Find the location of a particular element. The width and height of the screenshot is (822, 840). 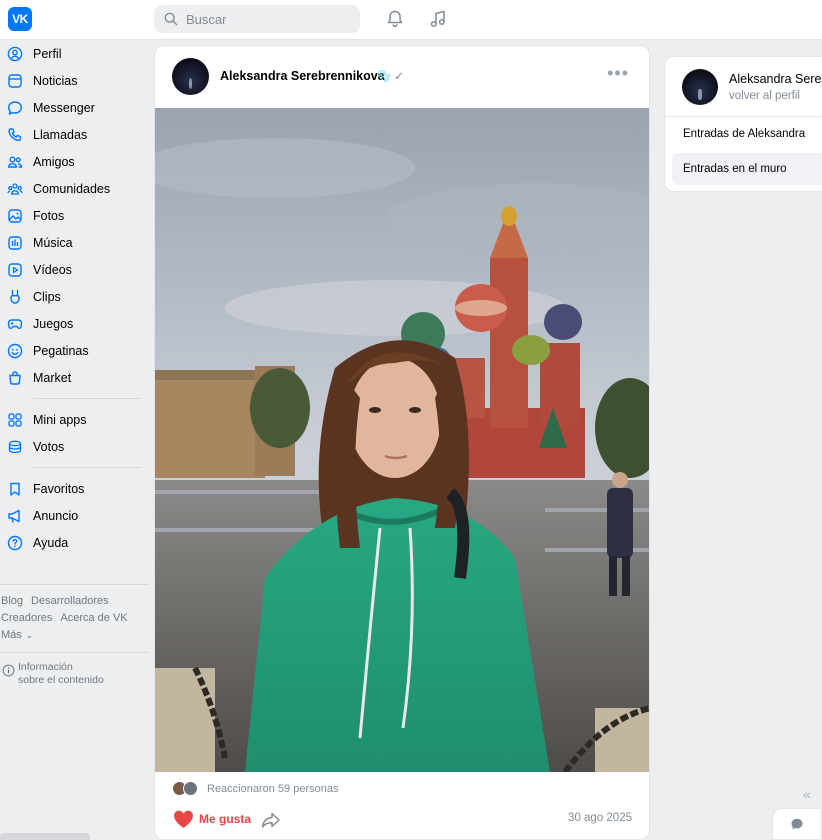

author-avatar is located at coordinates (190, 76).